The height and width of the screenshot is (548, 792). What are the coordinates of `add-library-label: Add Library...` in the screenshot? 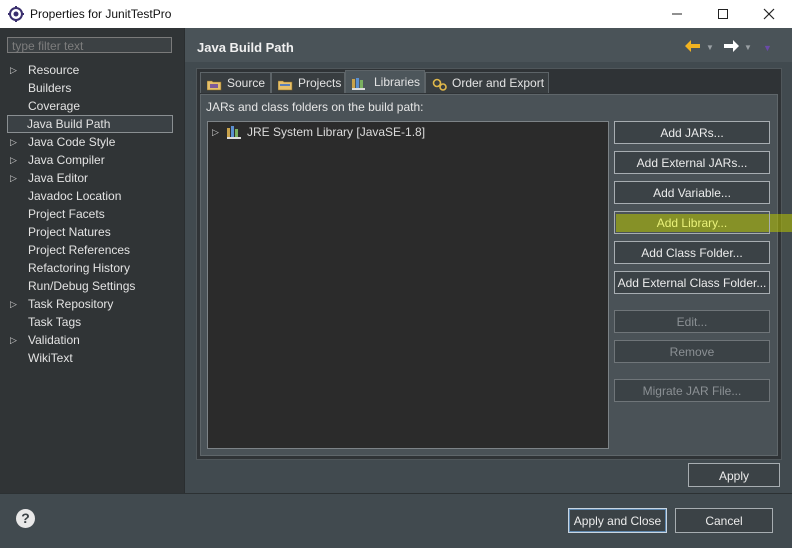 It's located at (692, 223).